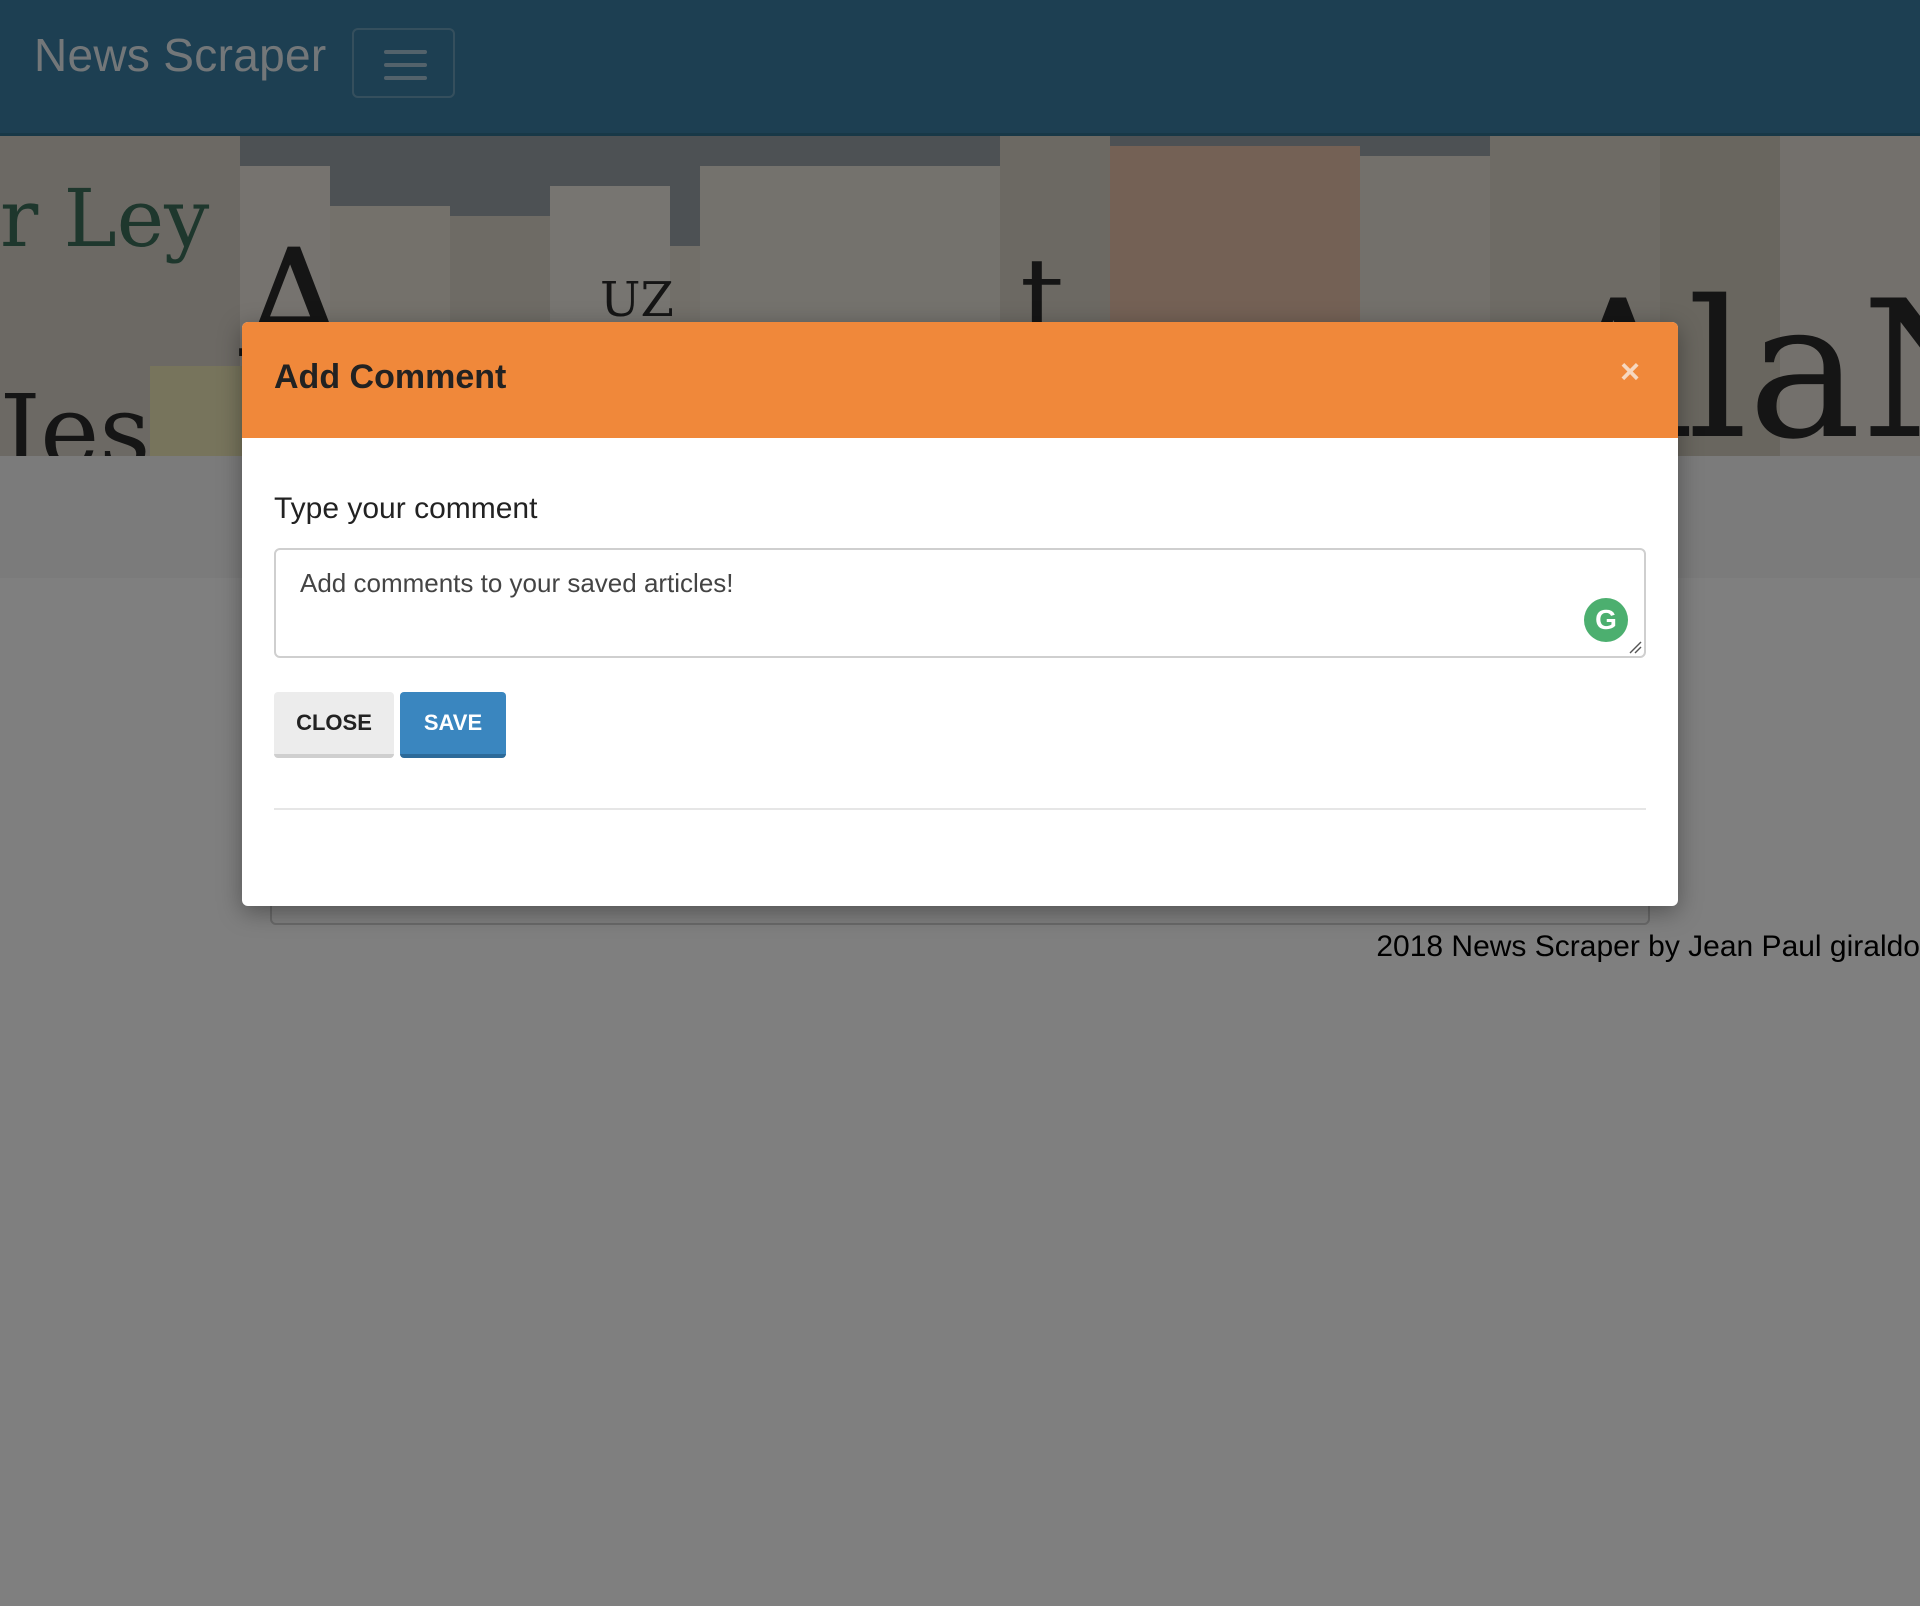 This screenshot has height=1606, width=1920. Describe the element at coordinates (334, 725) in the screenshot. I see `close-button: Close` at that location.